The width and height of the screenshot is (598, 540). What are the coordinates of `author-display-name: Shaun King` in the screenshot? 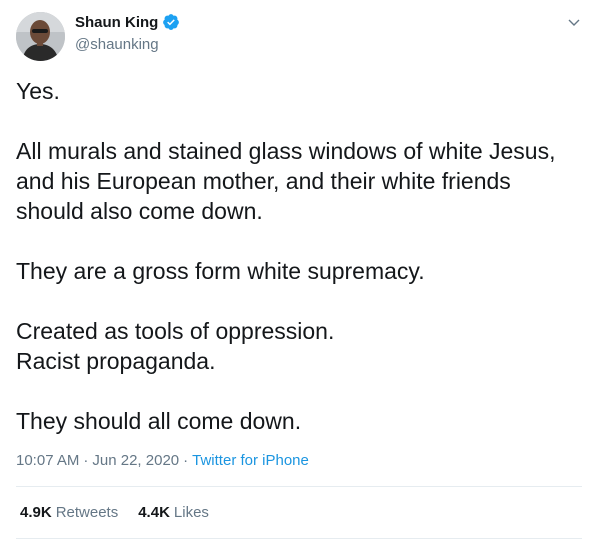 It's located at (116, 22).